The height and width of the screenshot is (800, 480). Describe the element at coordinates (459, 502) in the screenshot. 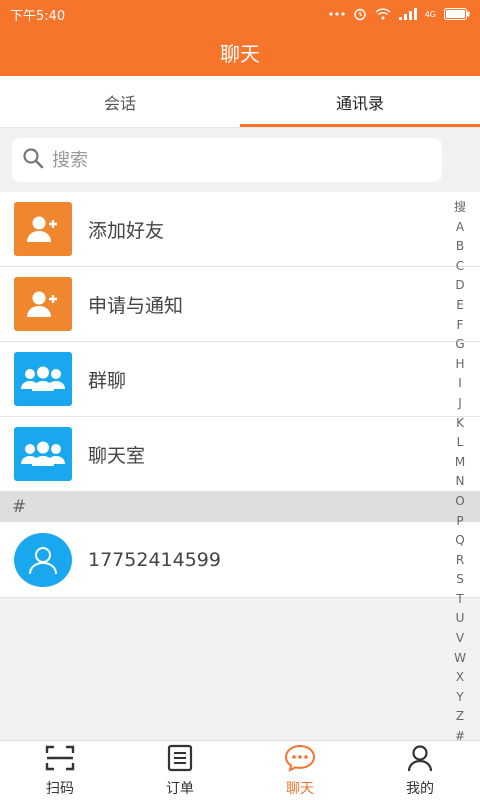

I see `index-letter: O` at that location.